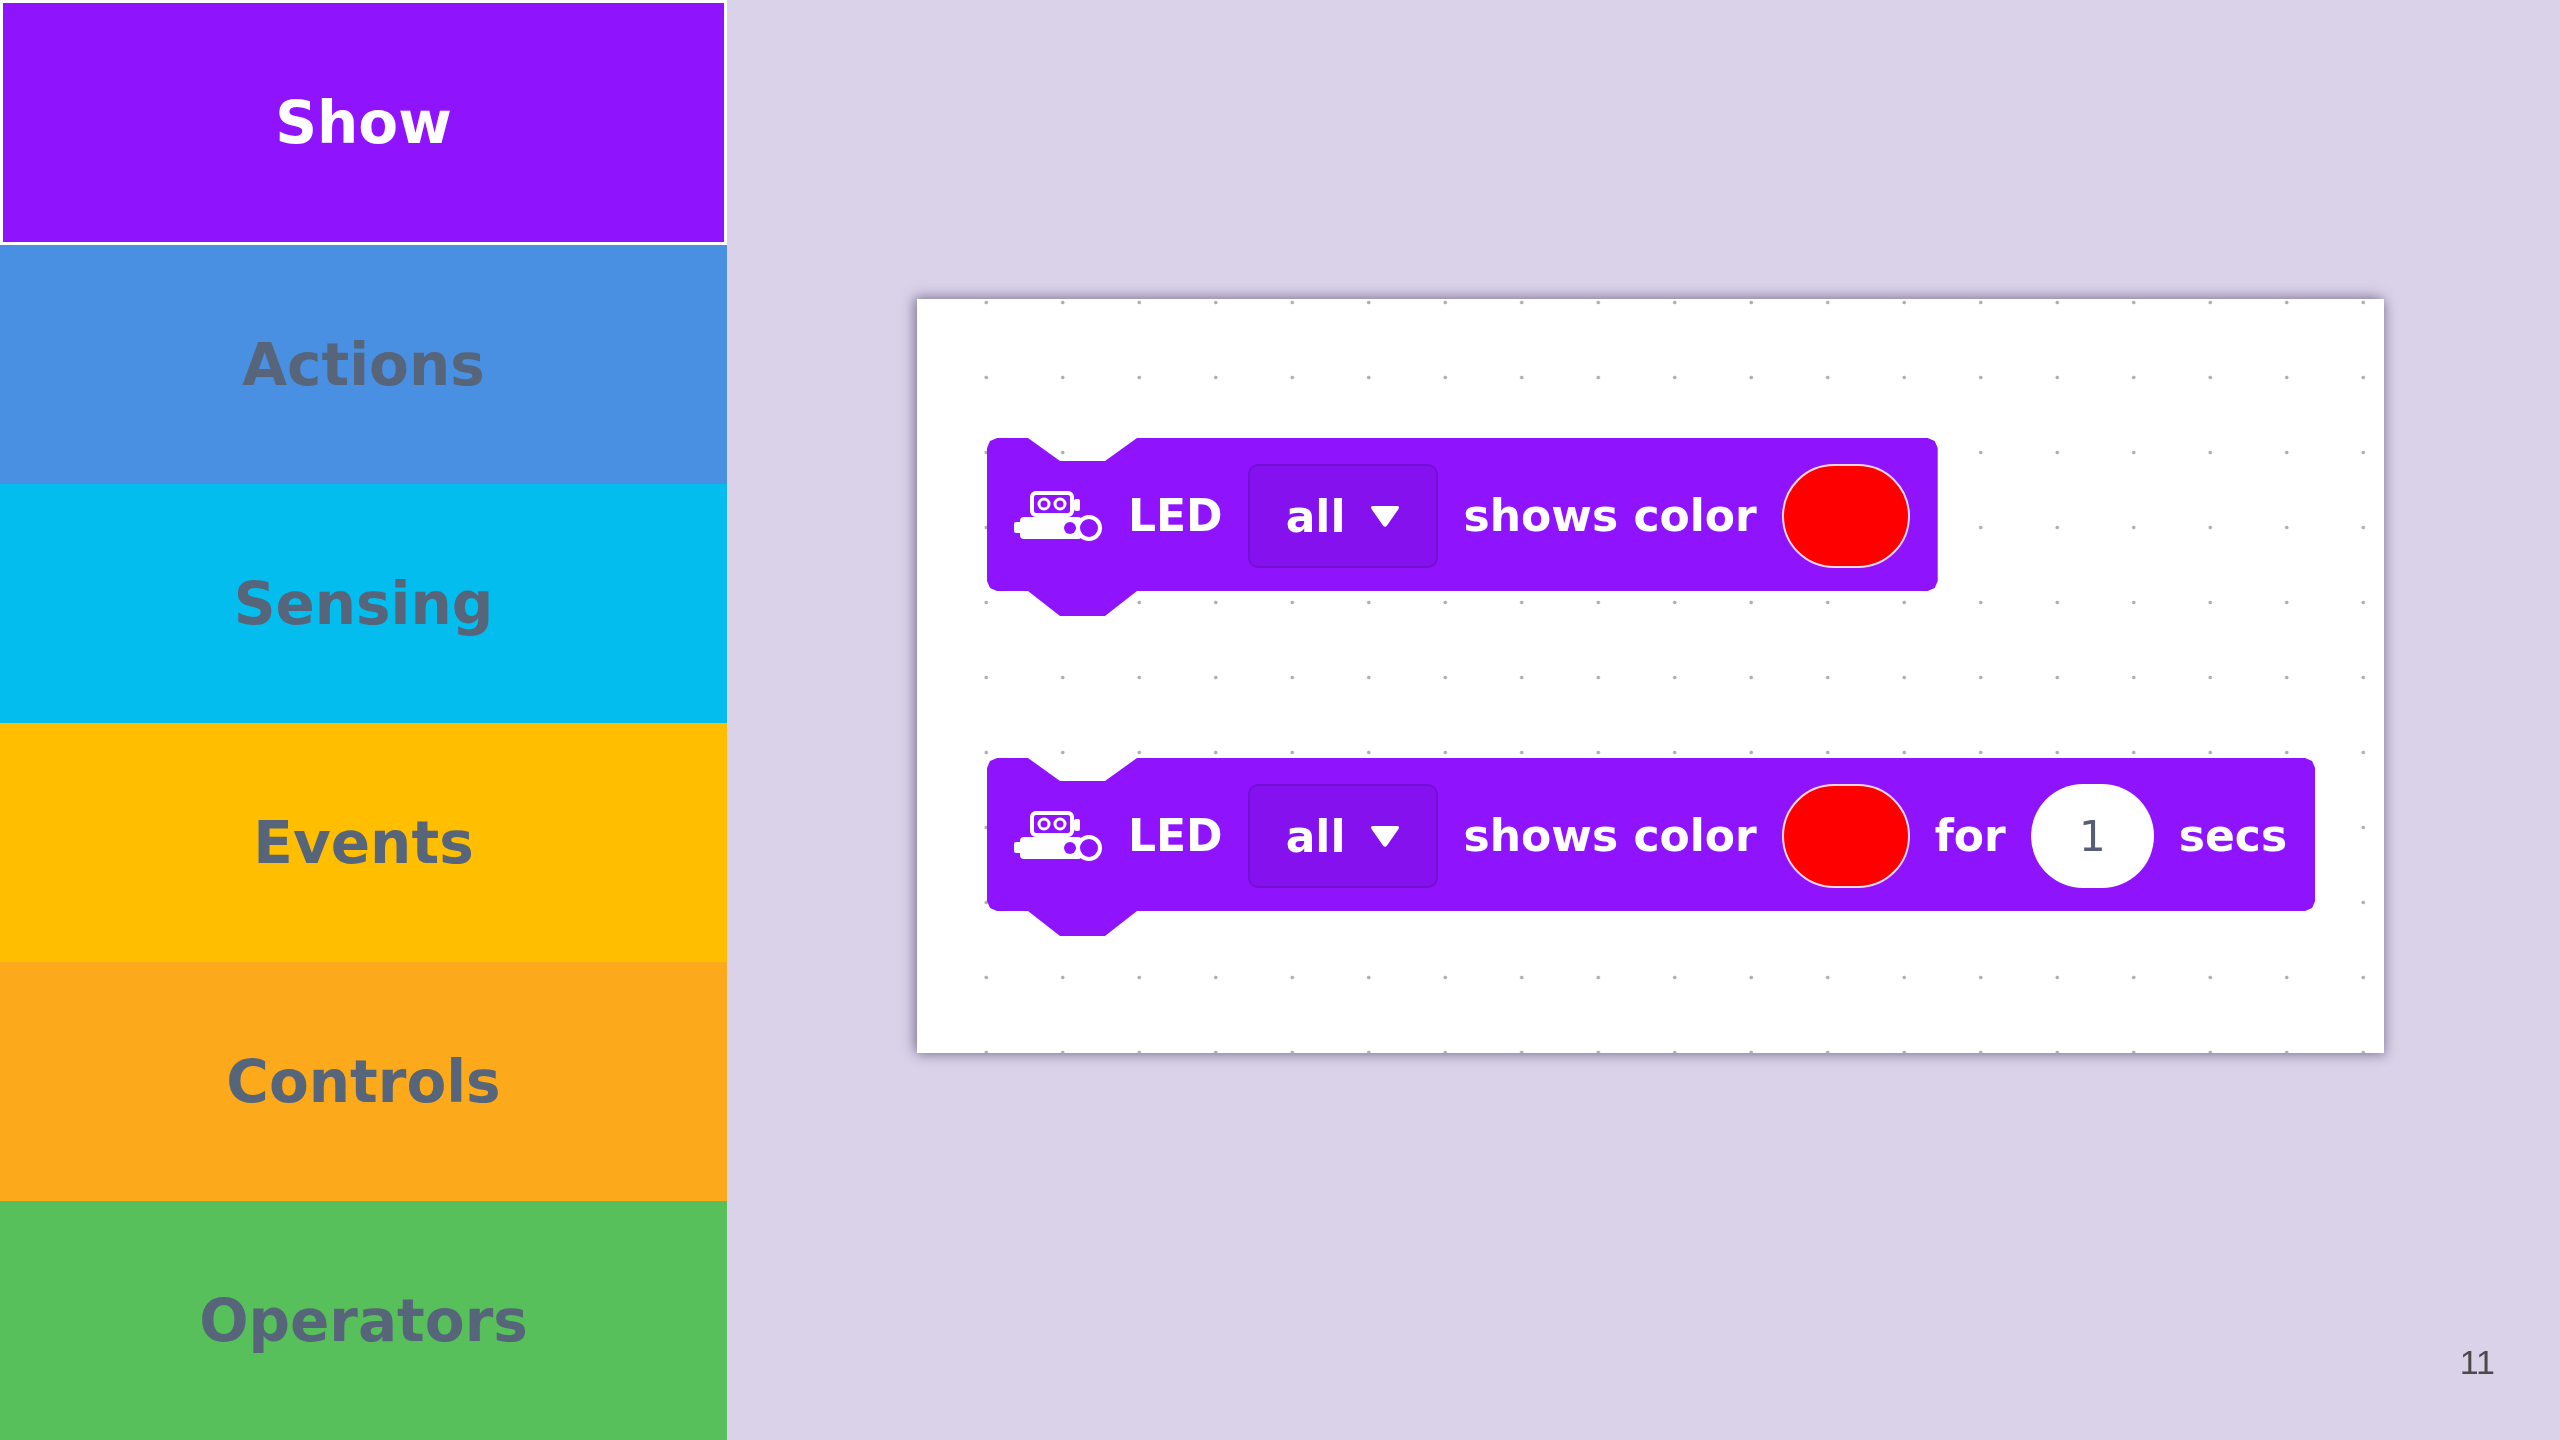 The width and height of the screenshot is (2560, 1440). Describe the element at coordinates (2092, 836) in the screenshot. I see `number-field: 1` at that location.